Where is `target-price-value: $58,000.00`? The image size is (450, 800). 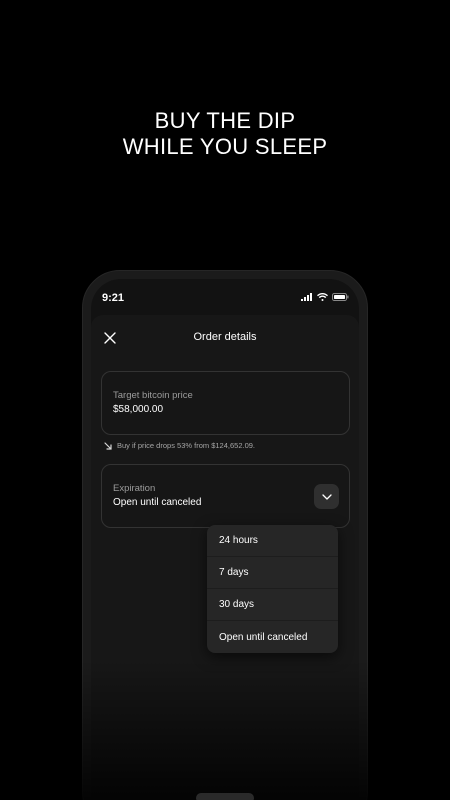
target-price-value: $58,000.00 is located at coordinates (138, 409).